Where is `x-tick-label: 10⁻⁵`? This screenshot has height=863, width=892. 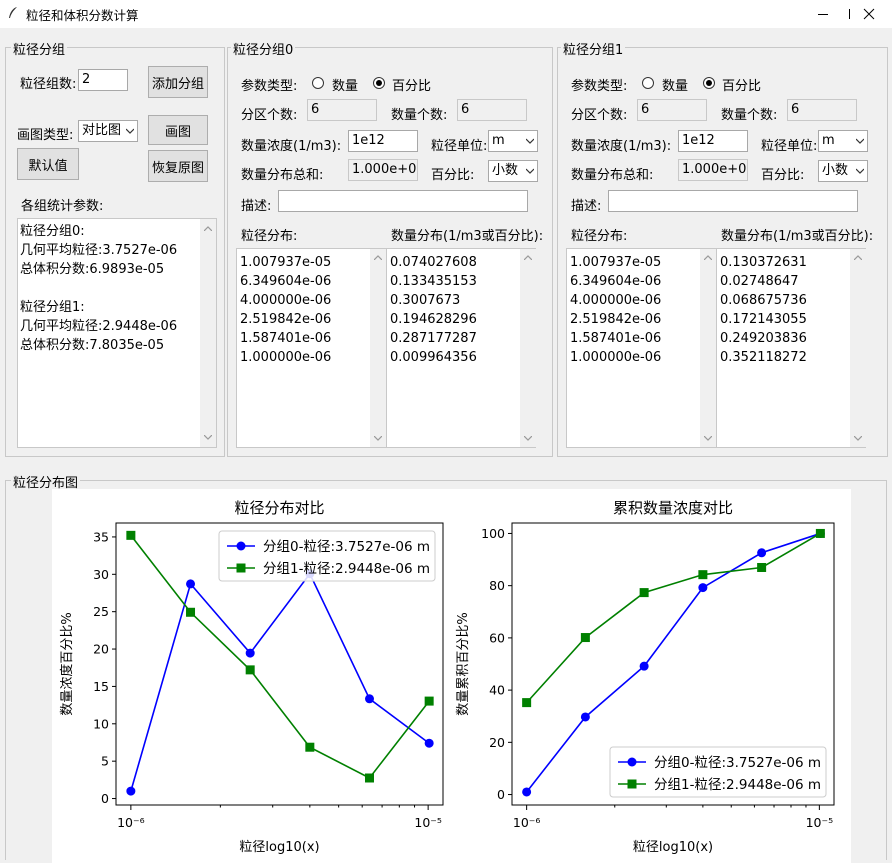
x-tick-label: 10⁻⁵ is located at coordinates (820, 822).